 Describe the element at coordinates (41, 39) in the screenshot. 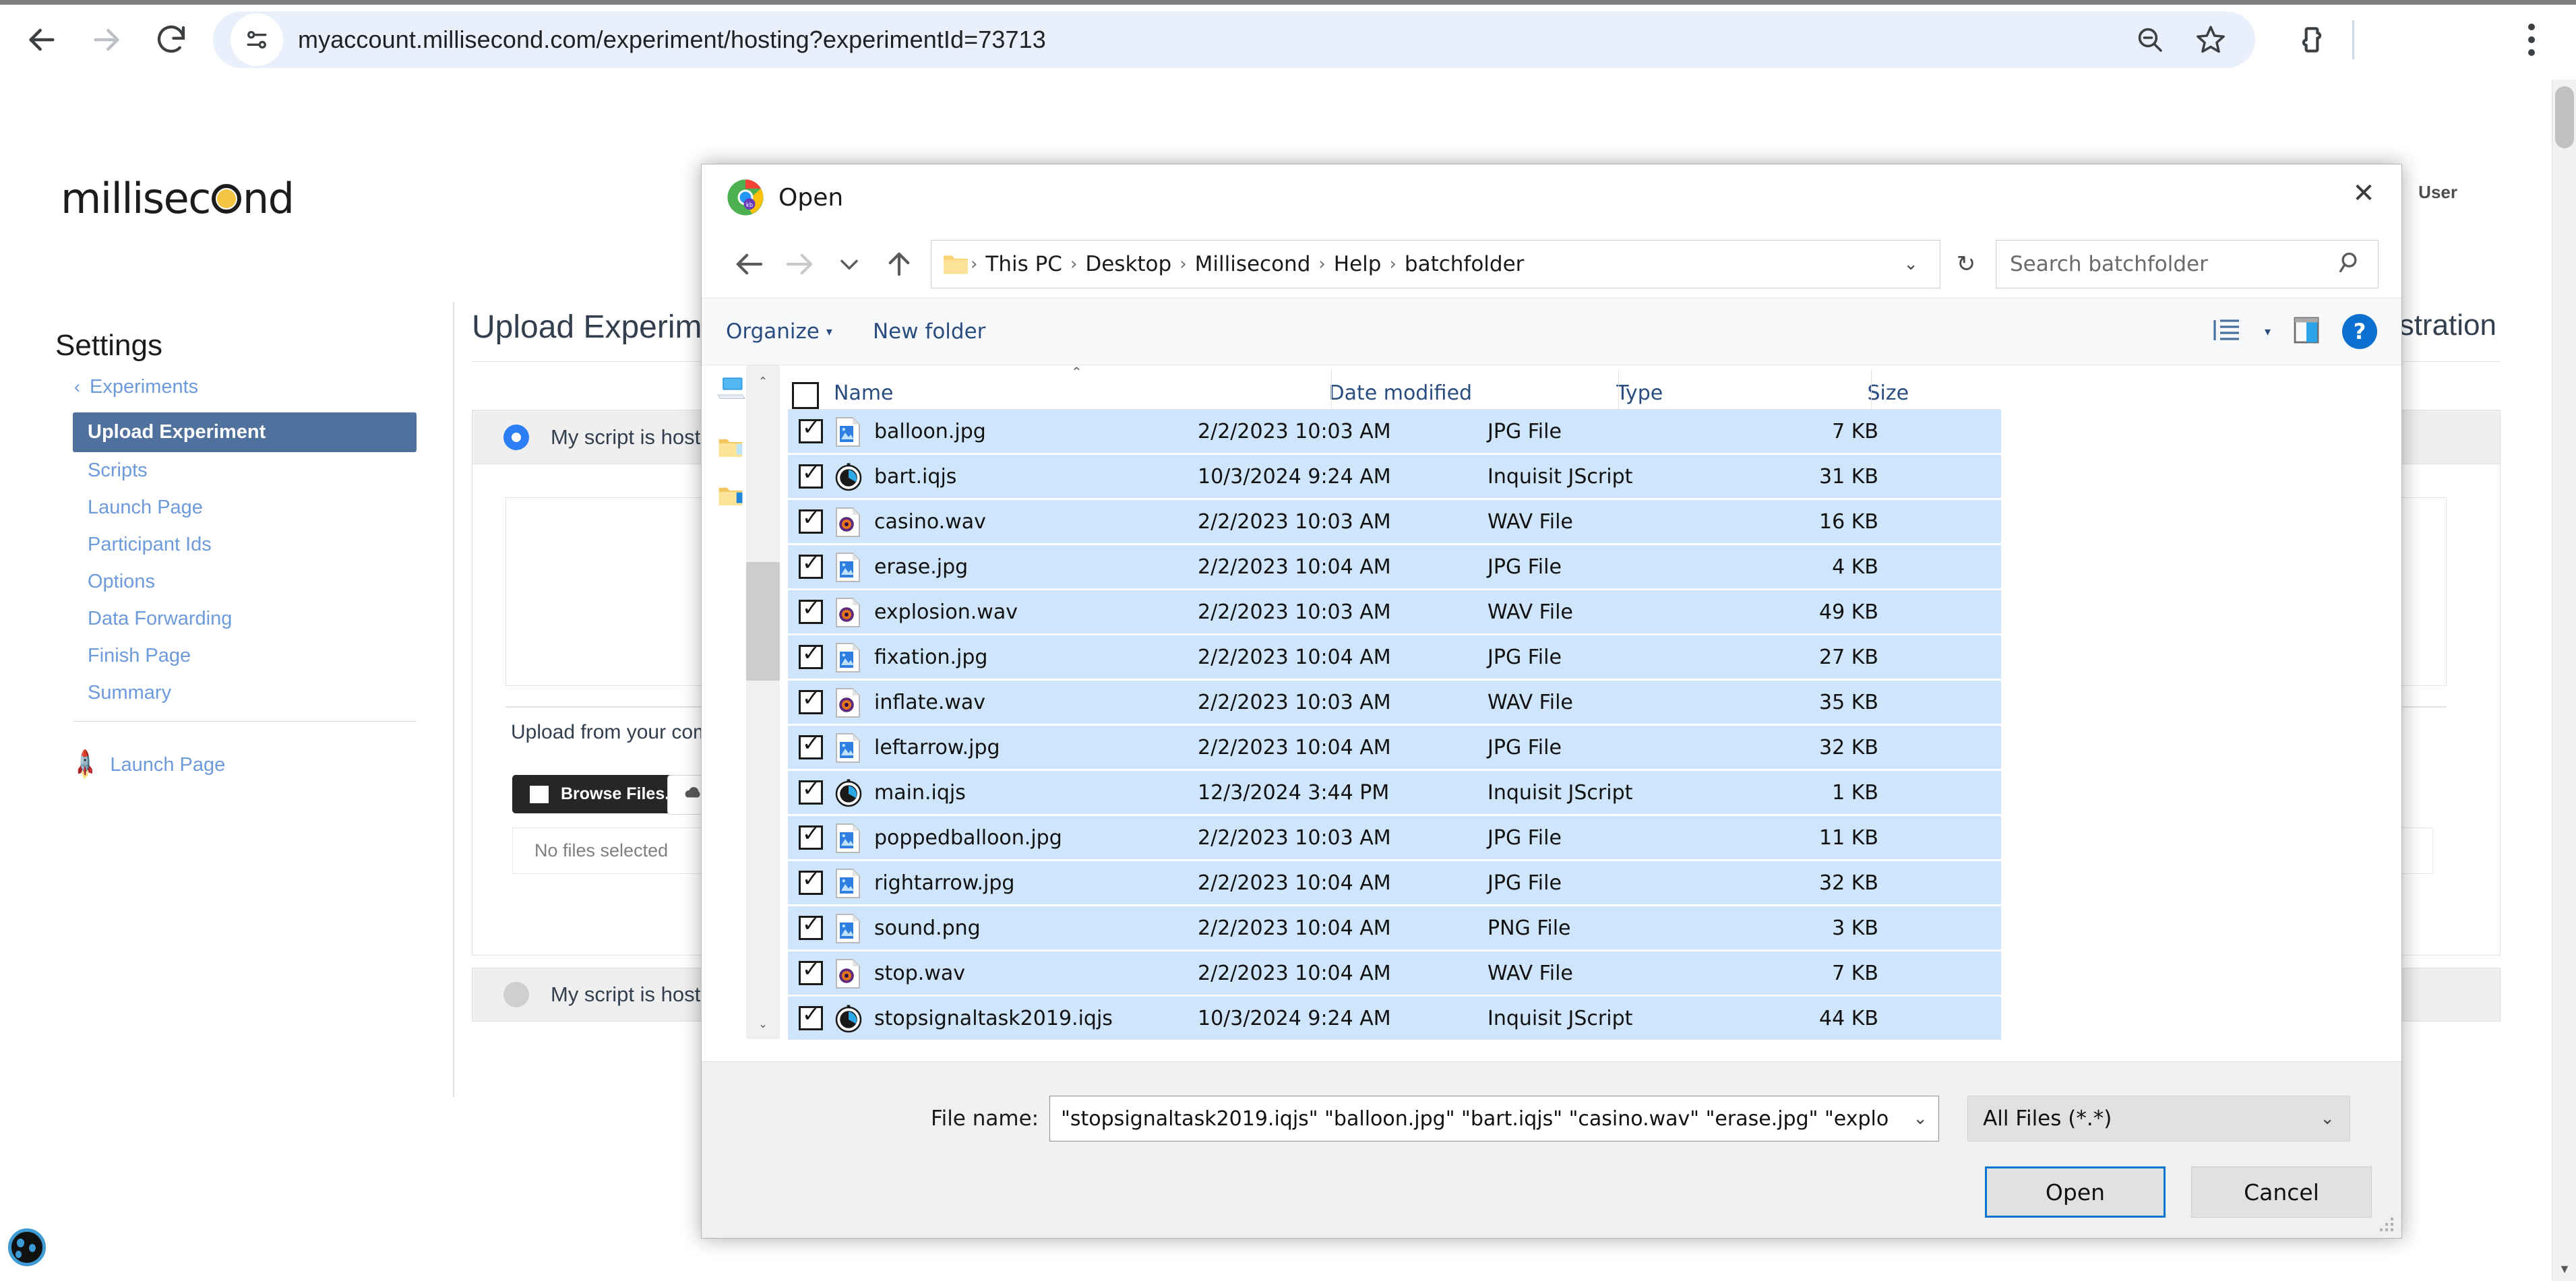

I see `browser-back-button` at that location.